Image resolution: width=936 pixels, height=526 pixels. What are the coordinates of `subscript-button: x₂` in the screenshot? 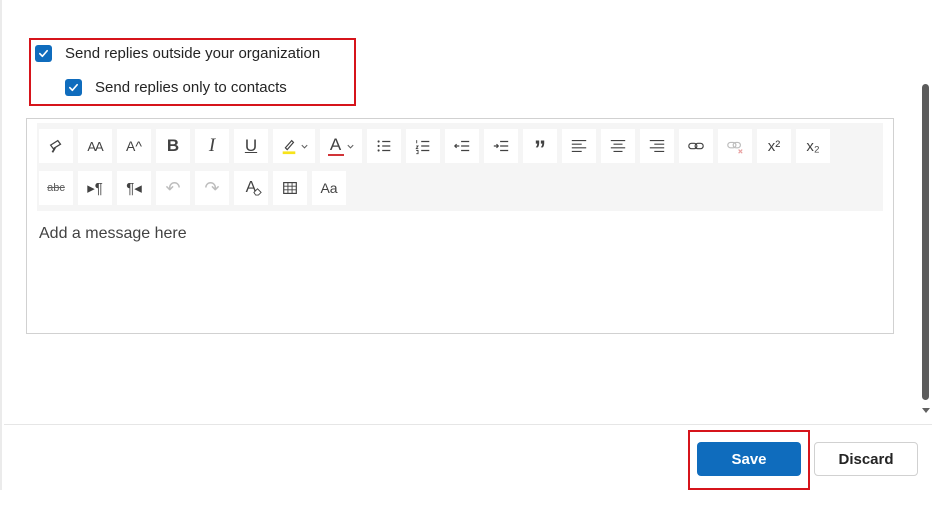 It's located at (813, 146).